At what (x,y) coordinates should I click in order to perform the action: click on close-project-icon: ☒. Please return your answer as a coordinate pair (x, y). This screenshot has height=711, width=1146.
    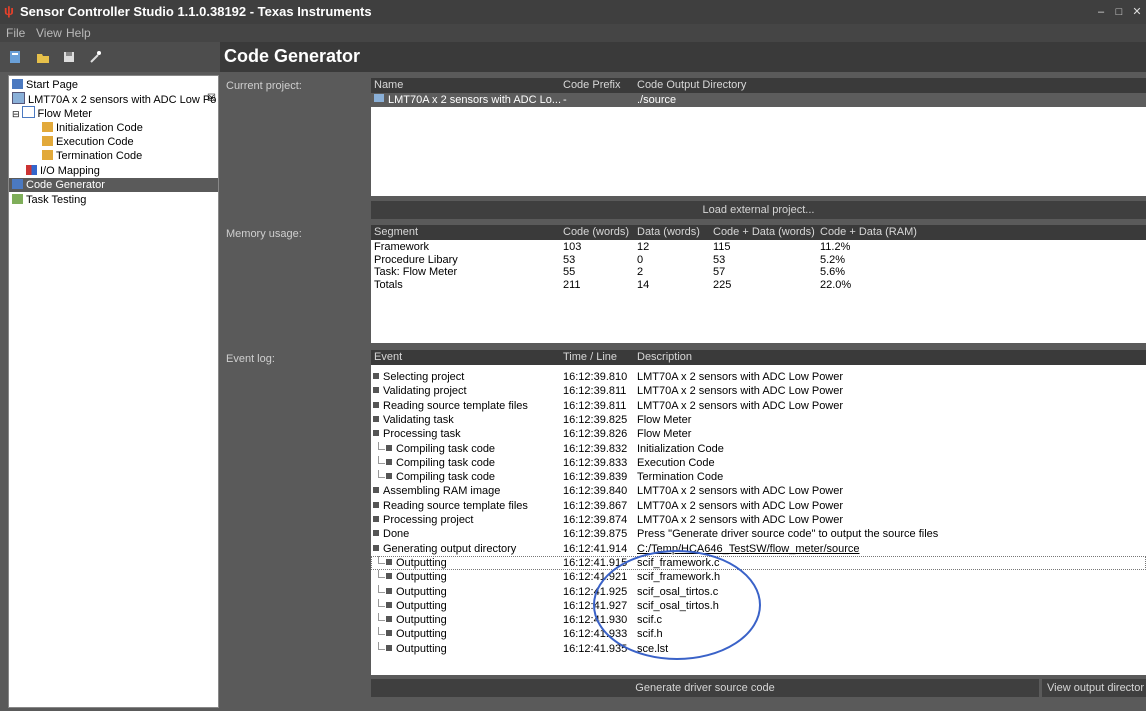
    Looking at the image, I should click on (211, 99).